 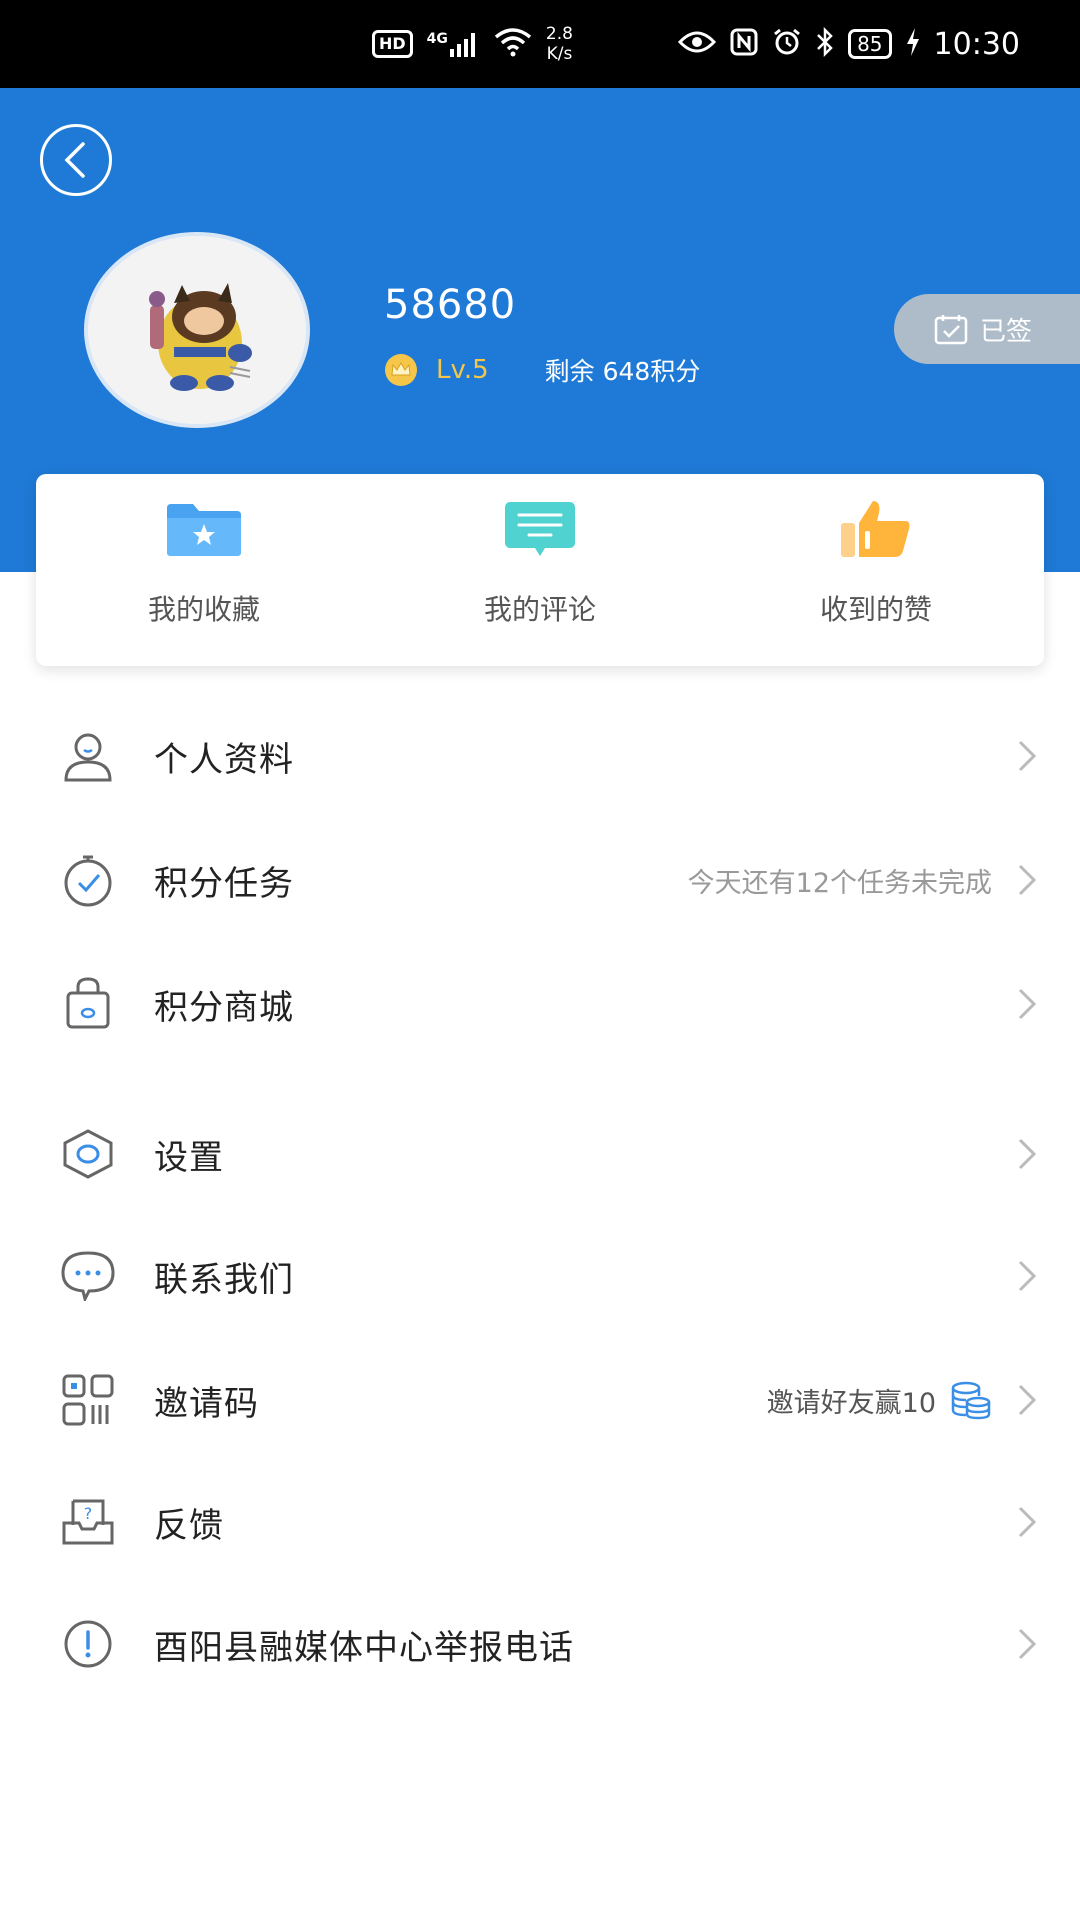 What do you see at coordinates (875, 609) in the screenshot?
I see `quick-action-label: 收到的赞` at bounding box center [875, 609].